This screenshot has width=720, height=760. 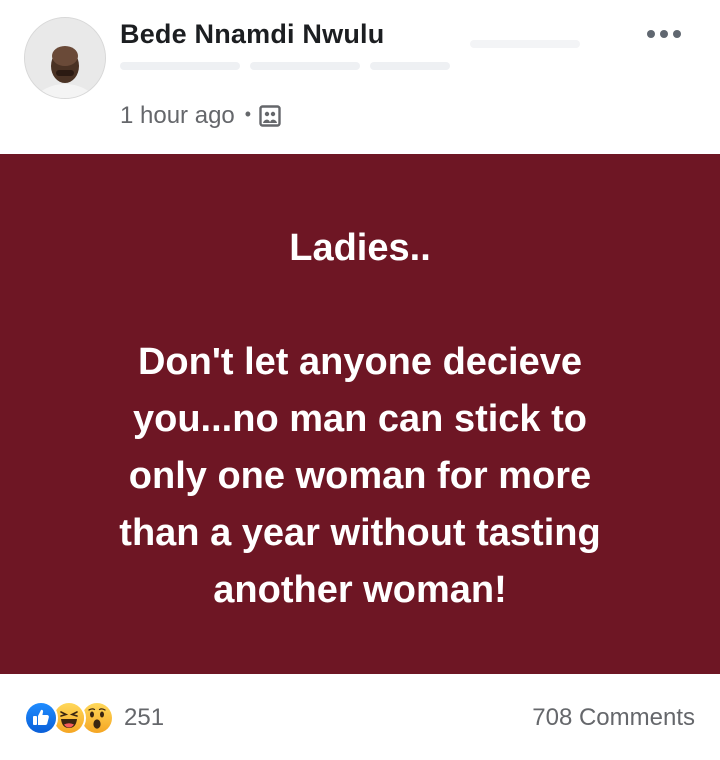 What do you see at coordinates (252, 34) in the screenshot?
I see `author-name: Bede Nnamdi Nwulu` at bounding box center [252, 34].